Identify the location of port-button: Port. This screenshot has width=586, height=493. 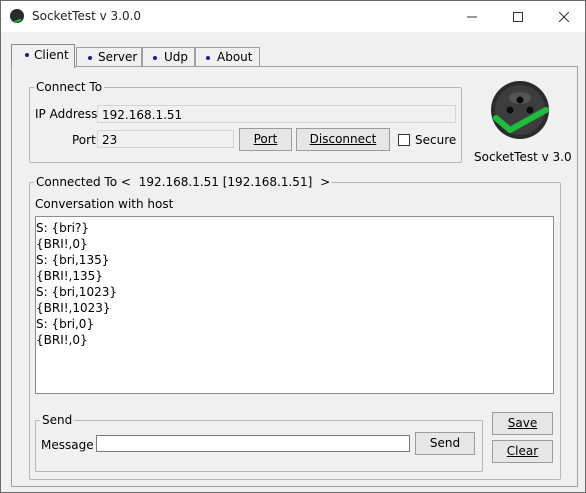
(265, 139).